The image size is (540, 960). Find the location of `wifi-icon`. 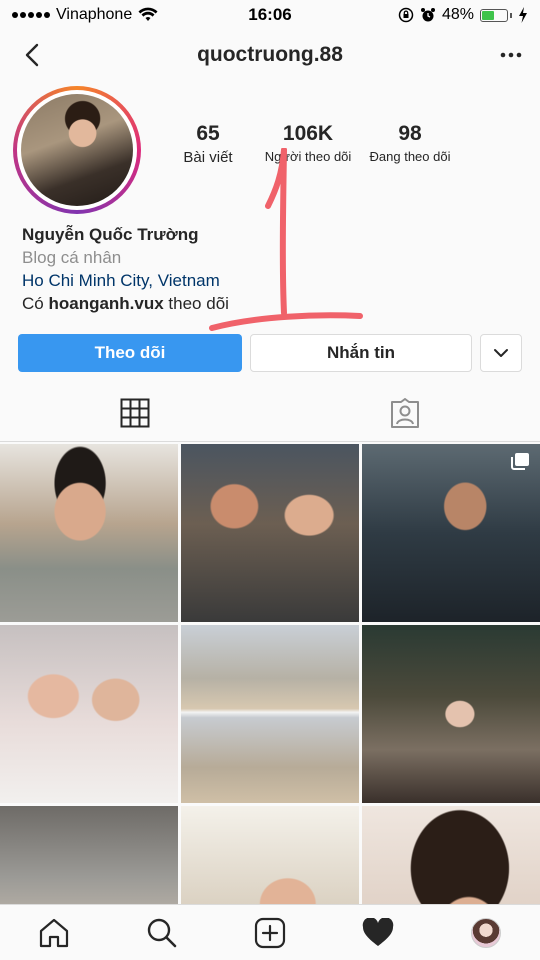

wifi-icon is located at coordinates (148, 14).